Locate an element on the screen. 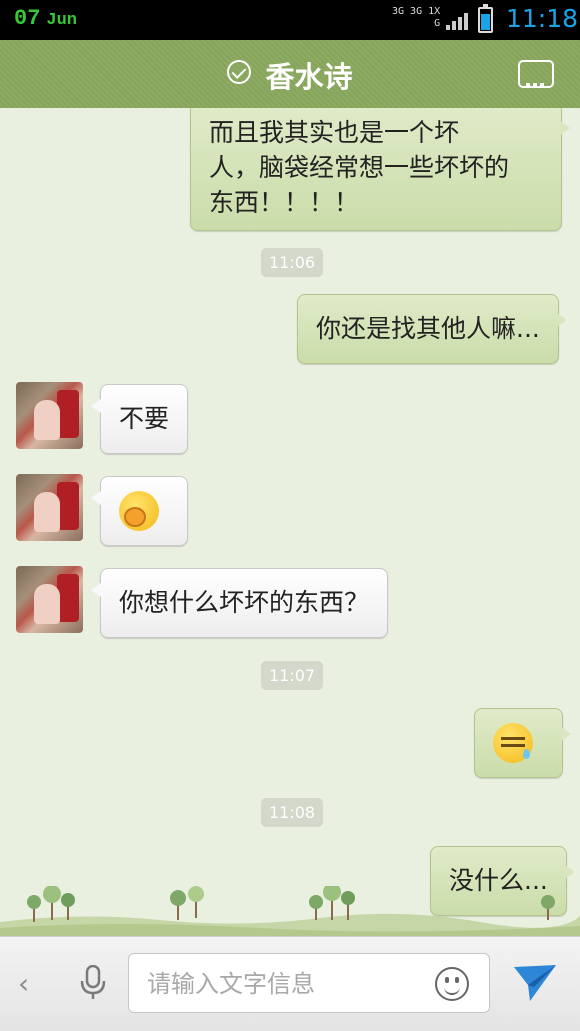 The height and width of the screenshot is (1031, 580). message-line: 而且我其实也是一个坏 is located at coordinates (334, 132).